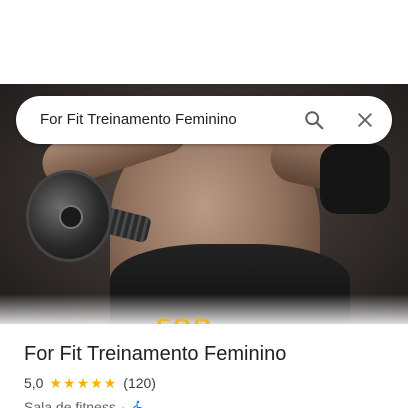 This screenshot has width=408, height=408. I want to click on review-count: (120), so click(139, 383).